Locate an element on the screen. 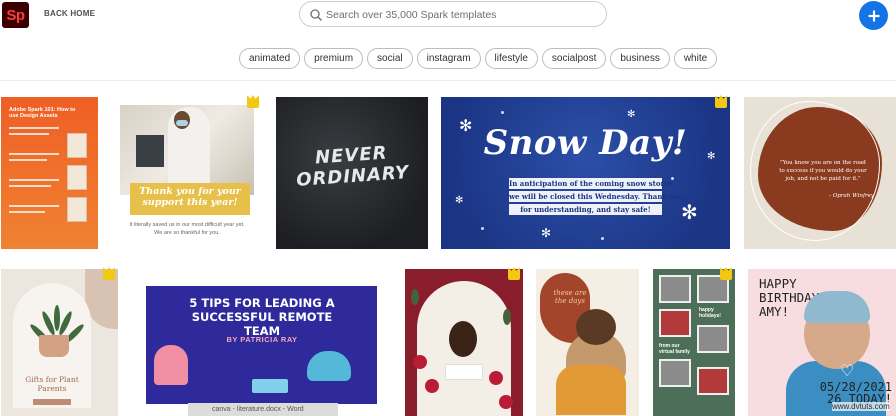 Image resolution: width=896 pixels, height=416 pixels. card-author: - Oprah Winfrey is located at coordinates (851, 196).